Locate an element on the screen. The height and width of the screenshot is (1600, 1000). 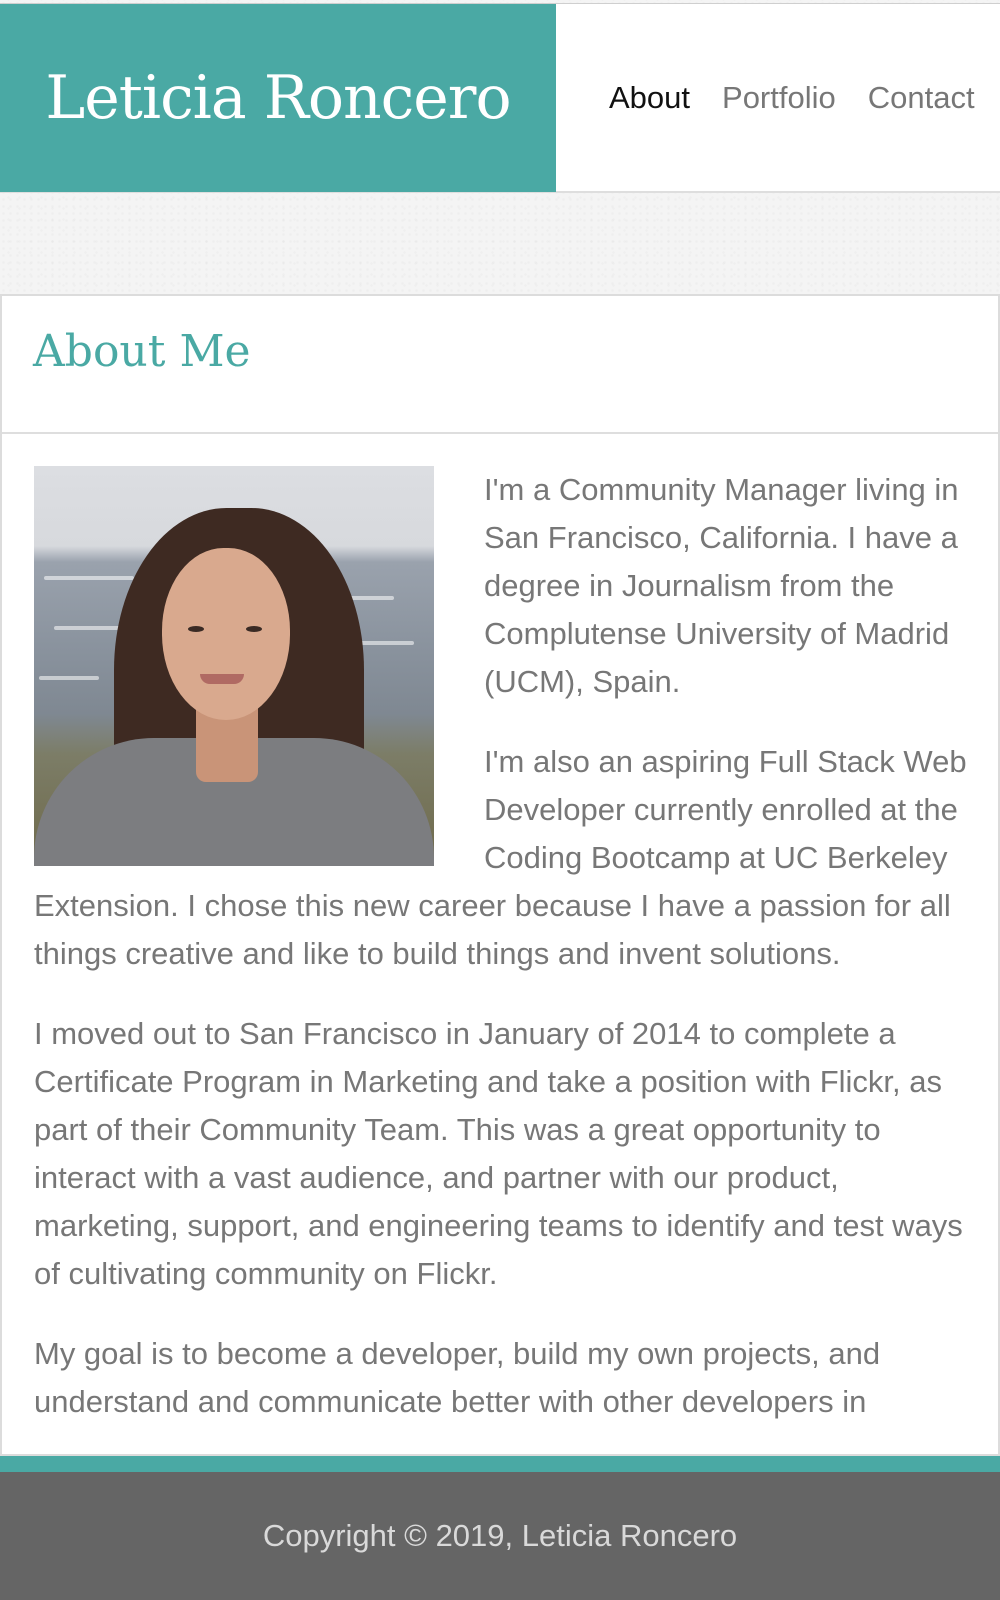
site-title: Leticia Roncero is located at coordinates (278, 98).